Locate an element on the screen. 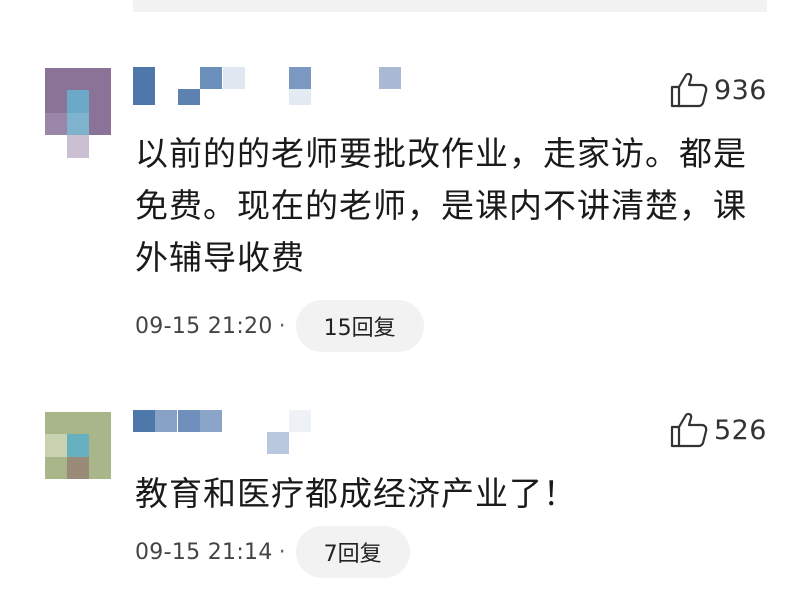 Image resolution: width=800 pixels, height=594 pixels. previous-item-edge is located at coordinates (450, 6).